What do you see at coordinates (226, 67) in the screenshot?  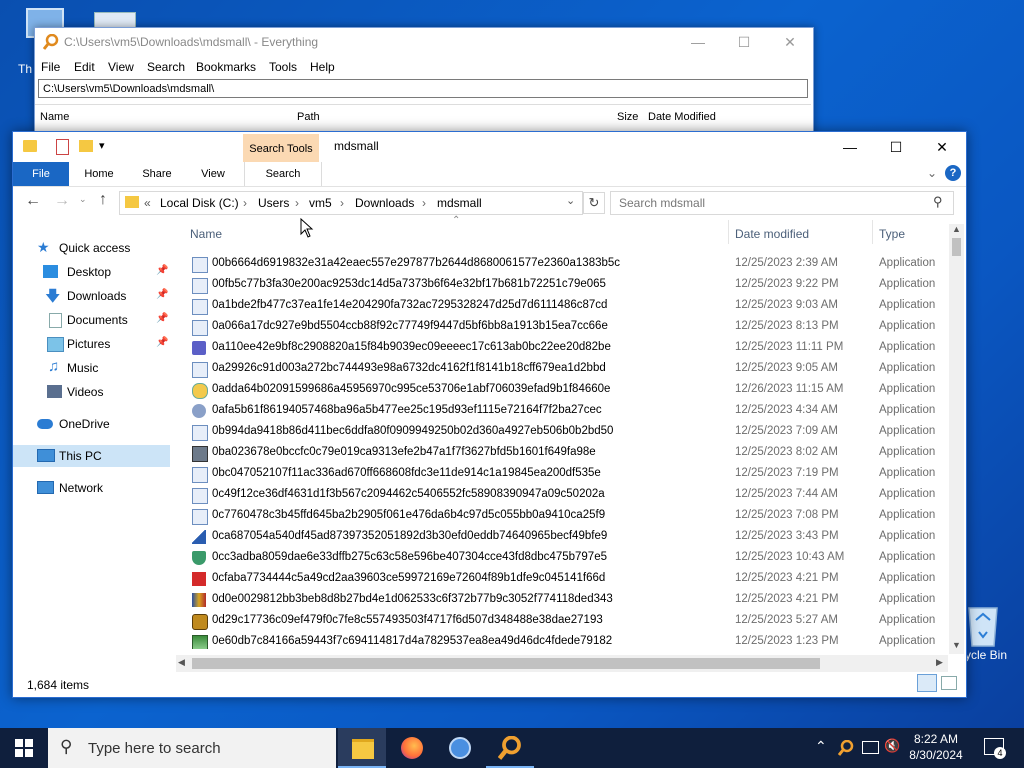 I see `menu-bookmarks: Bookmarks` at bounding box center [226, 67].